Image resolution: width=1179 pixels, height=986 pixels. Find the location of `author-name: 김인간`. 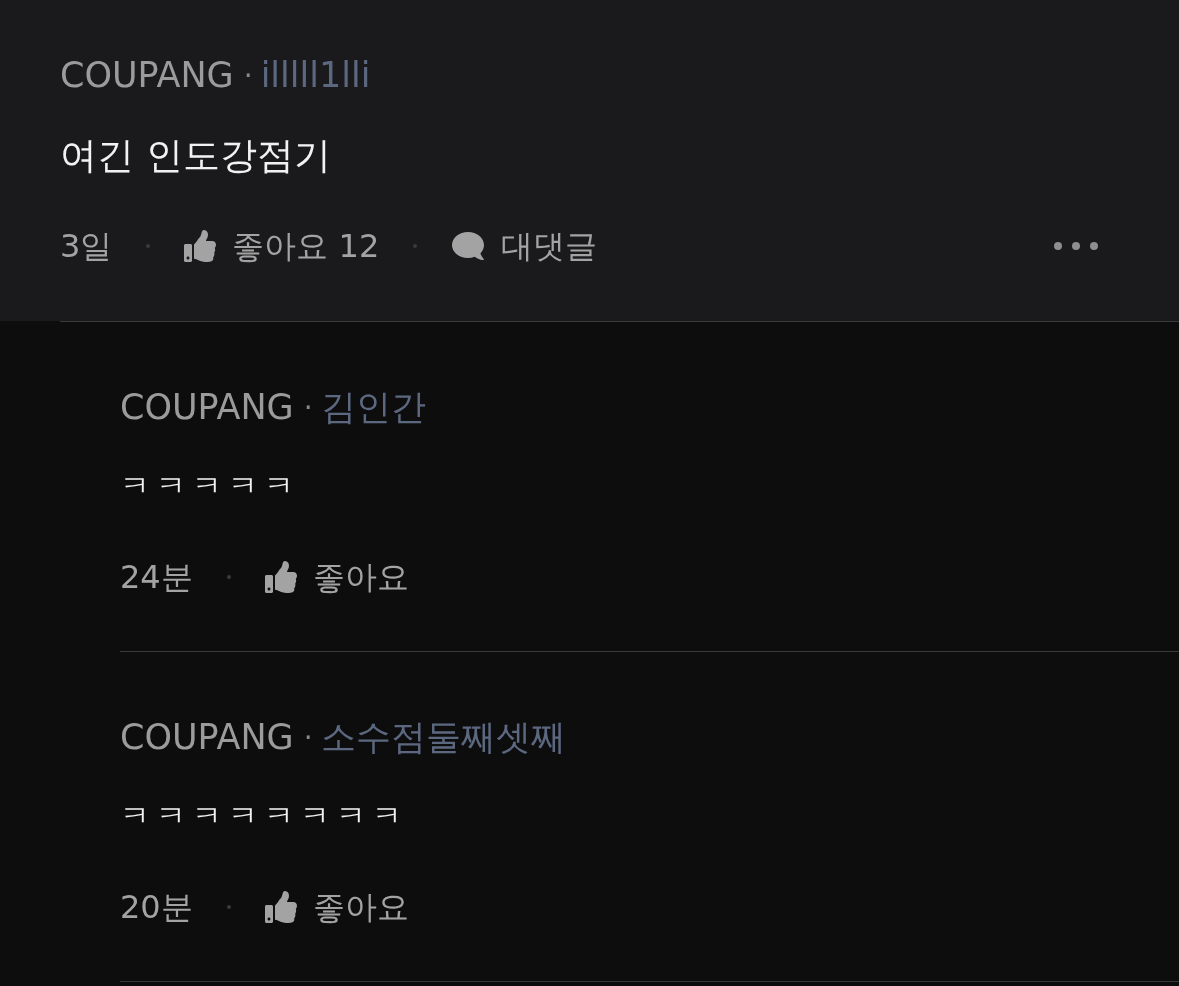

author-name: 김인간 is located at coordinates (373, 407).